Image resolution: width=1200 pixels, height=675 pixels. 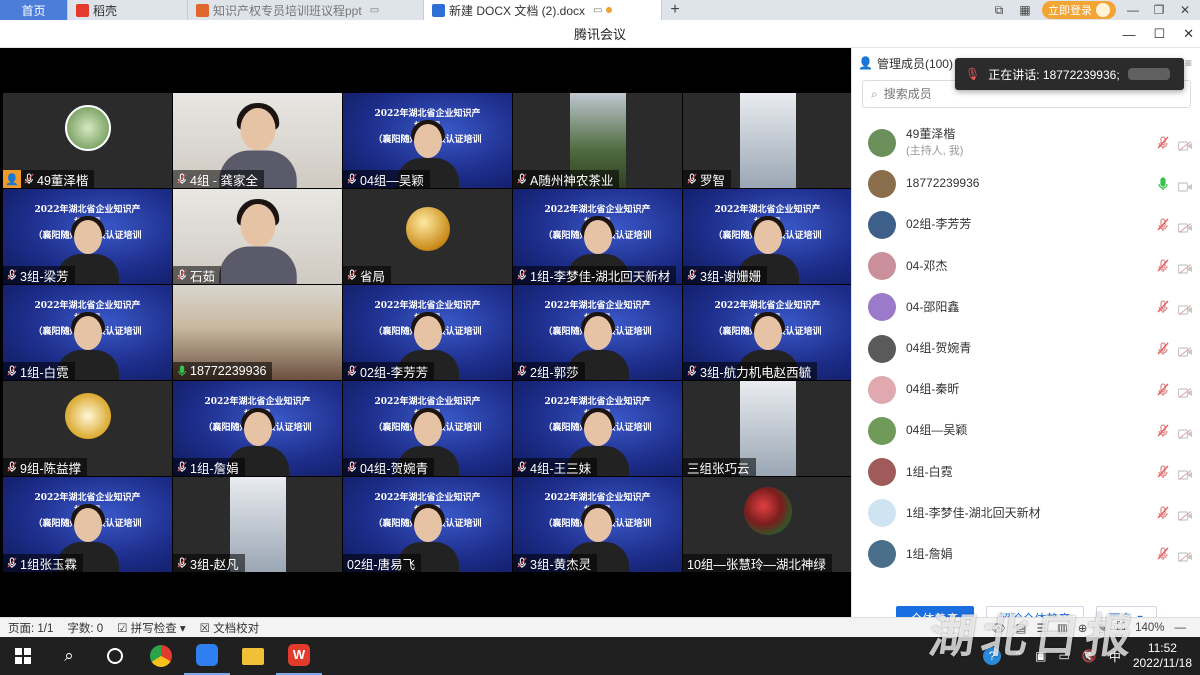 What do you see at coordinates (39, 275) in the screenshot?
I see `tile-namebar: 3组-梁芳` at bounding box center [39, 275].